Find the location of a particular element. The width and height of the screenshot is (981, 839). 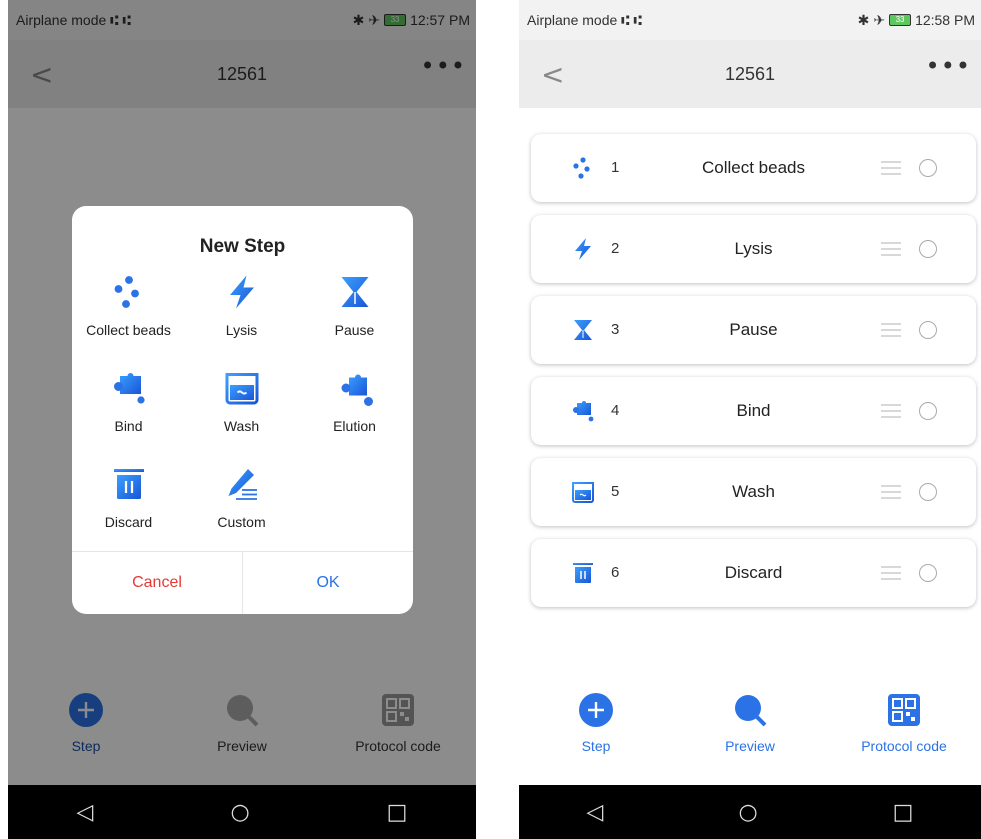

status-left: Airplane mode ⑆ ⑆ is located at coordinates (584, 20).